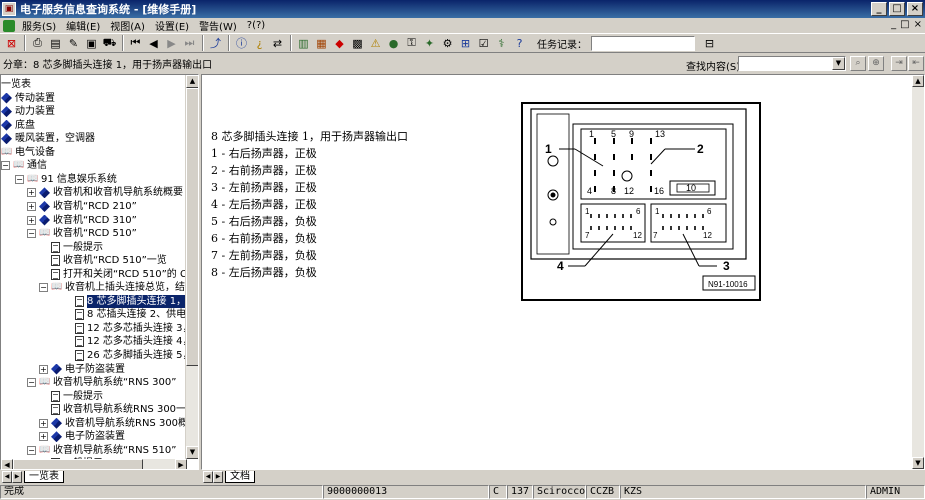 The image size is (925, 500). I want to click on document-icon: ▣, so click(91, 43).